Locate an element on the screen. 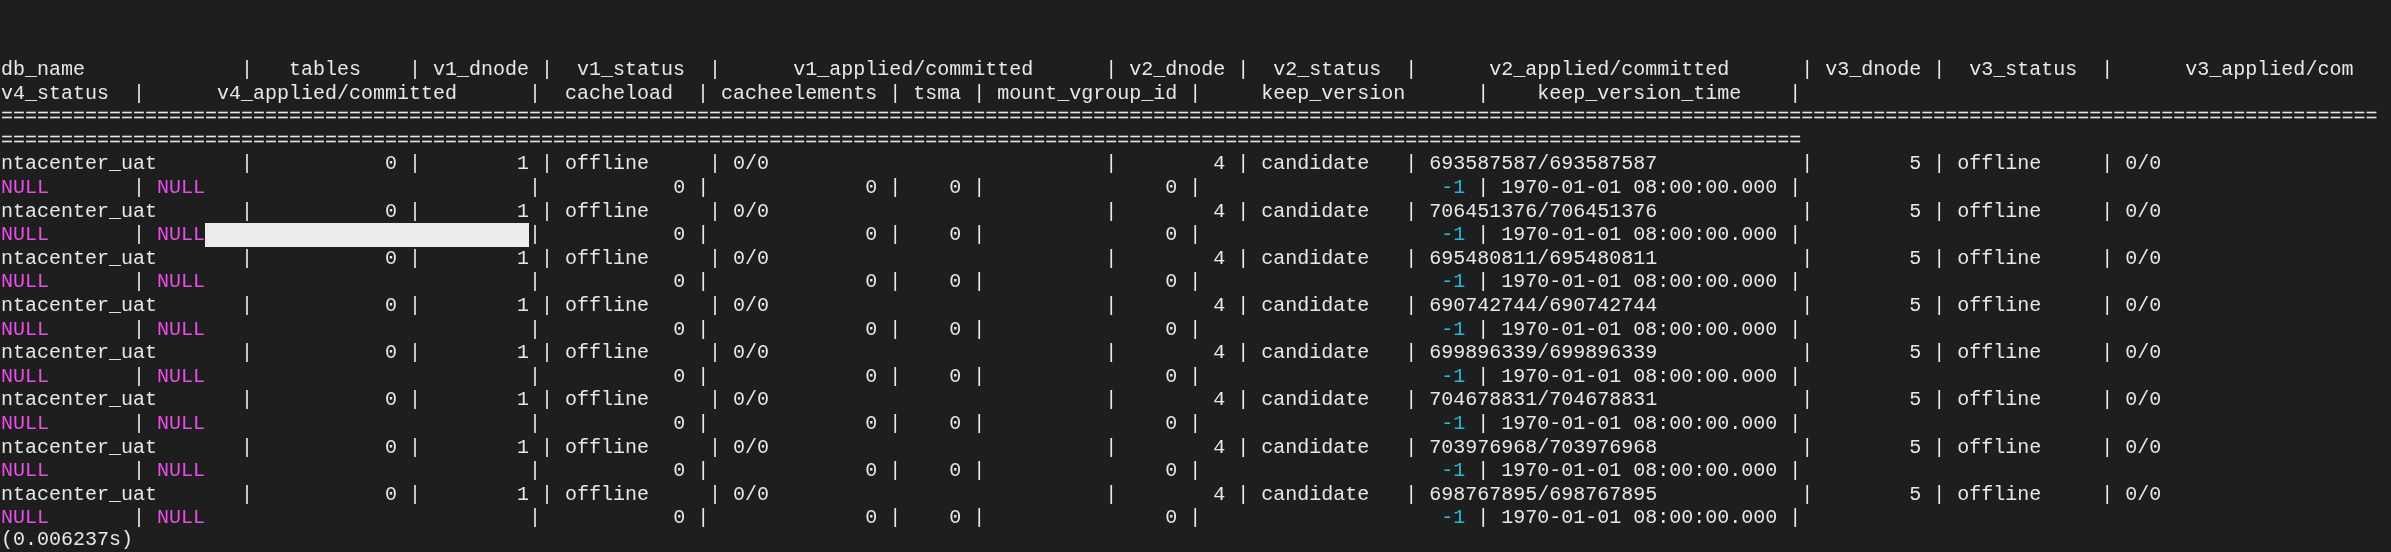 Image resolution: width=2391 pixels, height=552 pixels. table-row-text: ntacenter_uat | 0 | 1 | offline | 0/0 | 4 | candidate | 704678831/704678831 | 5 | offline | 0/0 is located at coordinates (1081, 400).